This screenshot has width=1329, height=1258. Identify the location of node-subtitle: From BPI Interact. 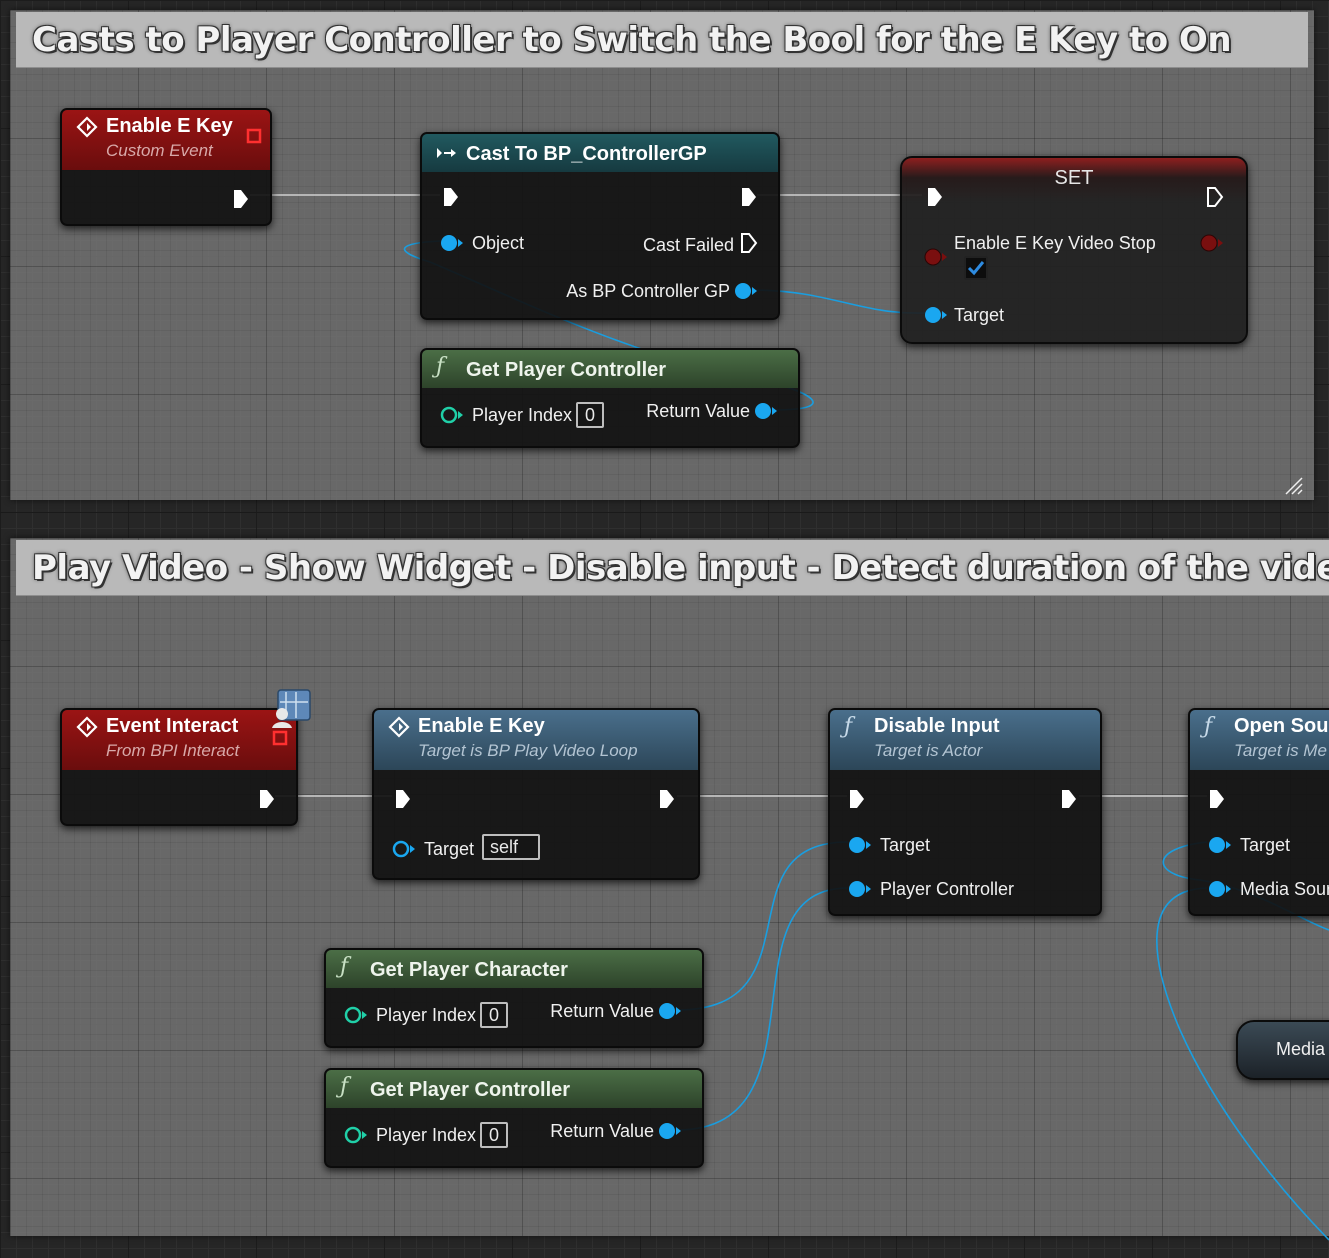
(173, 750).